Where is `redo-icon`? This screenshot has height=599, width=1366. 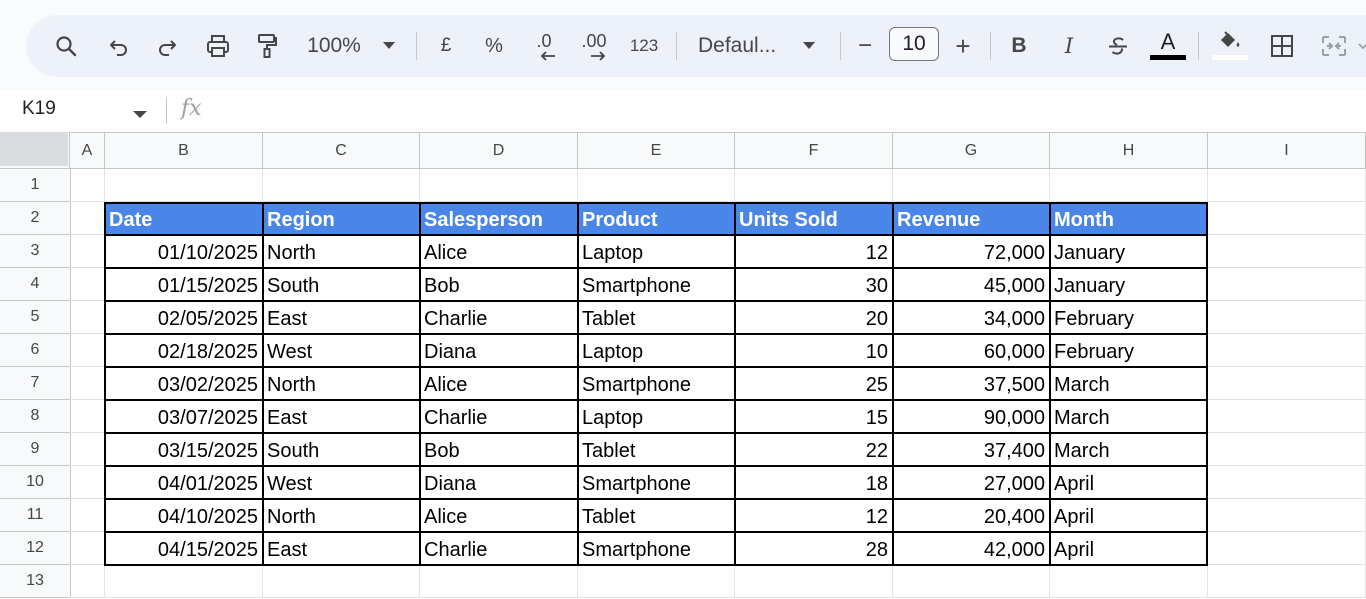 redo-icon is located at coordinates (167, 46).